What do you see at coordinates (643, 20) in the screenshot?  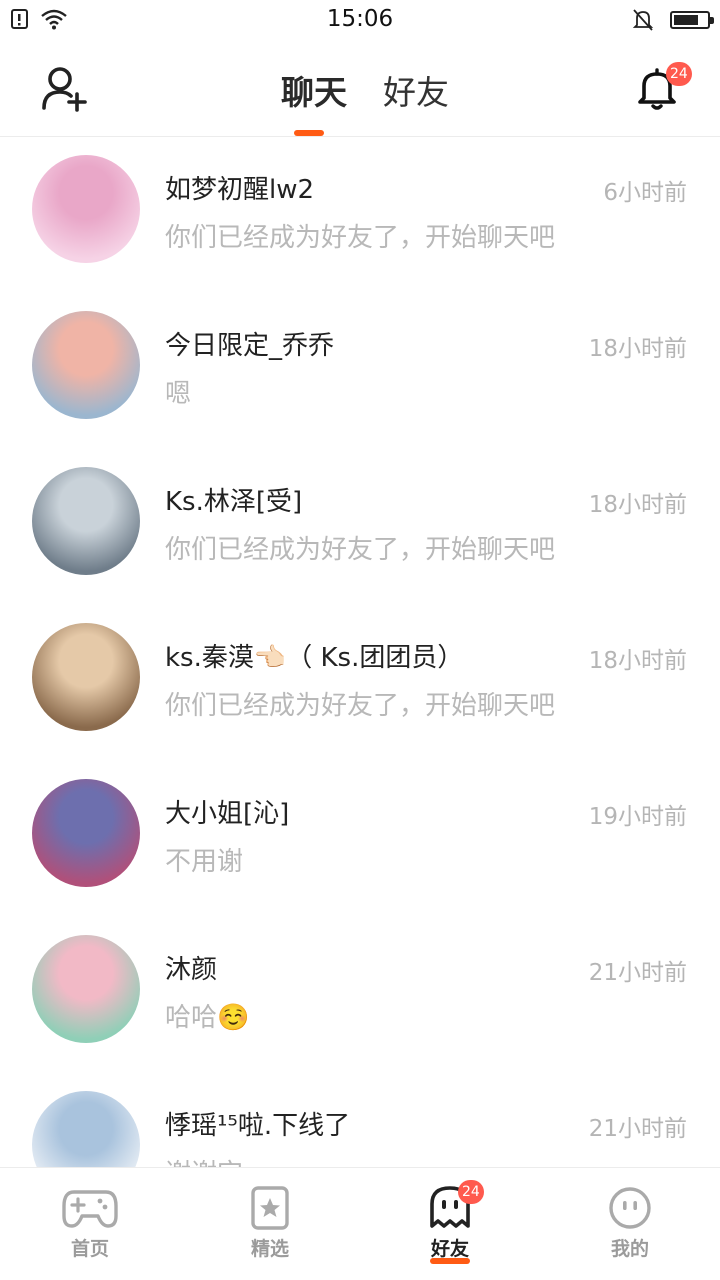 I see `bell-muted-icon` at bounding box center [643, 20].